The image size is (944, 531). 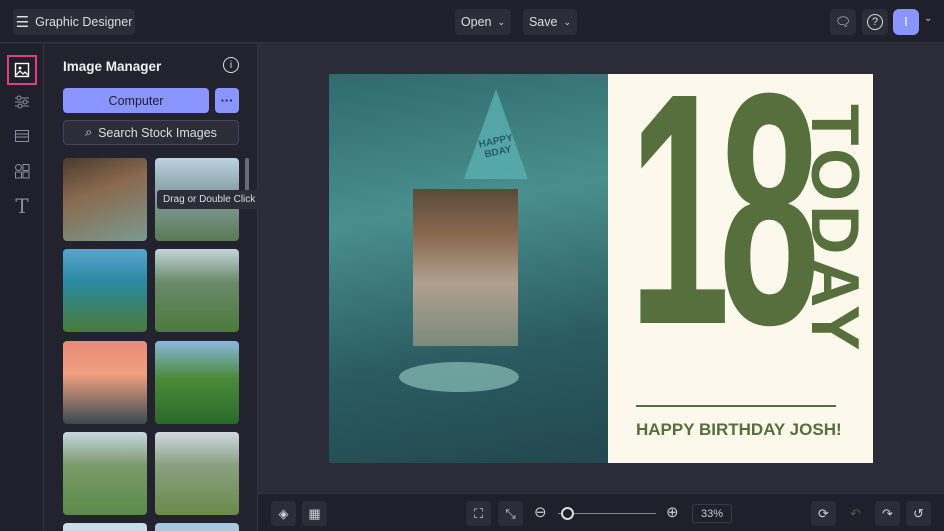 I want to click on layout-icon, so click(x=22, y=136).